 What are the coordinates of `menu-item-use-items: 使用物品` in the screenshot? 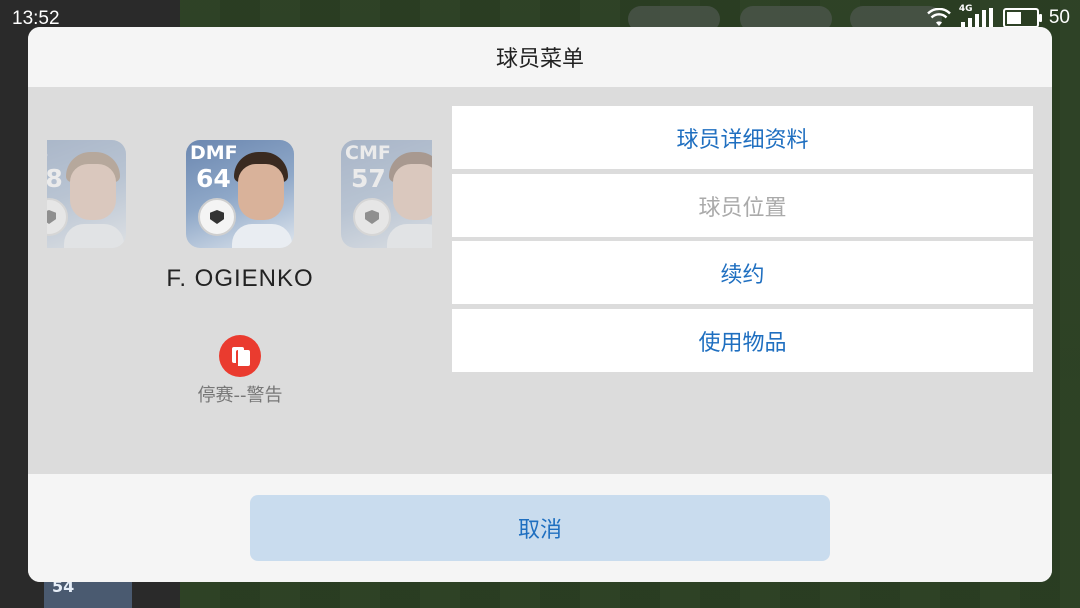 It's located at (742, 340).